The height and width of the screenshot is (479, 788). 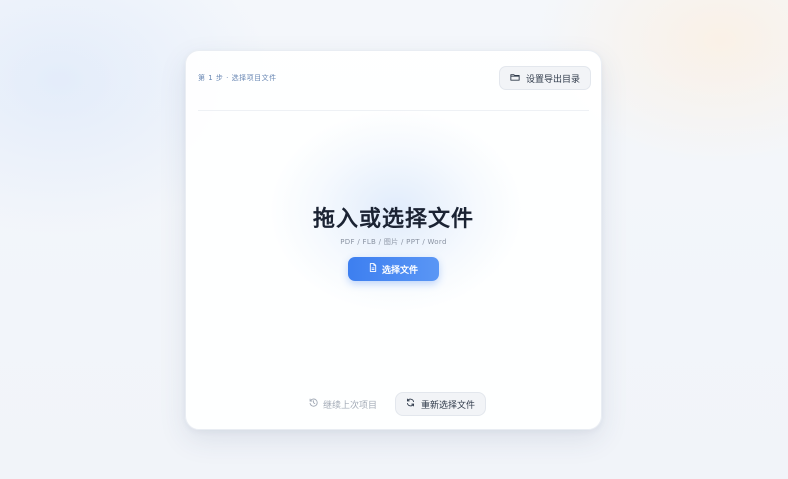 I want to click on history-icon, so click(x=313, y=404).